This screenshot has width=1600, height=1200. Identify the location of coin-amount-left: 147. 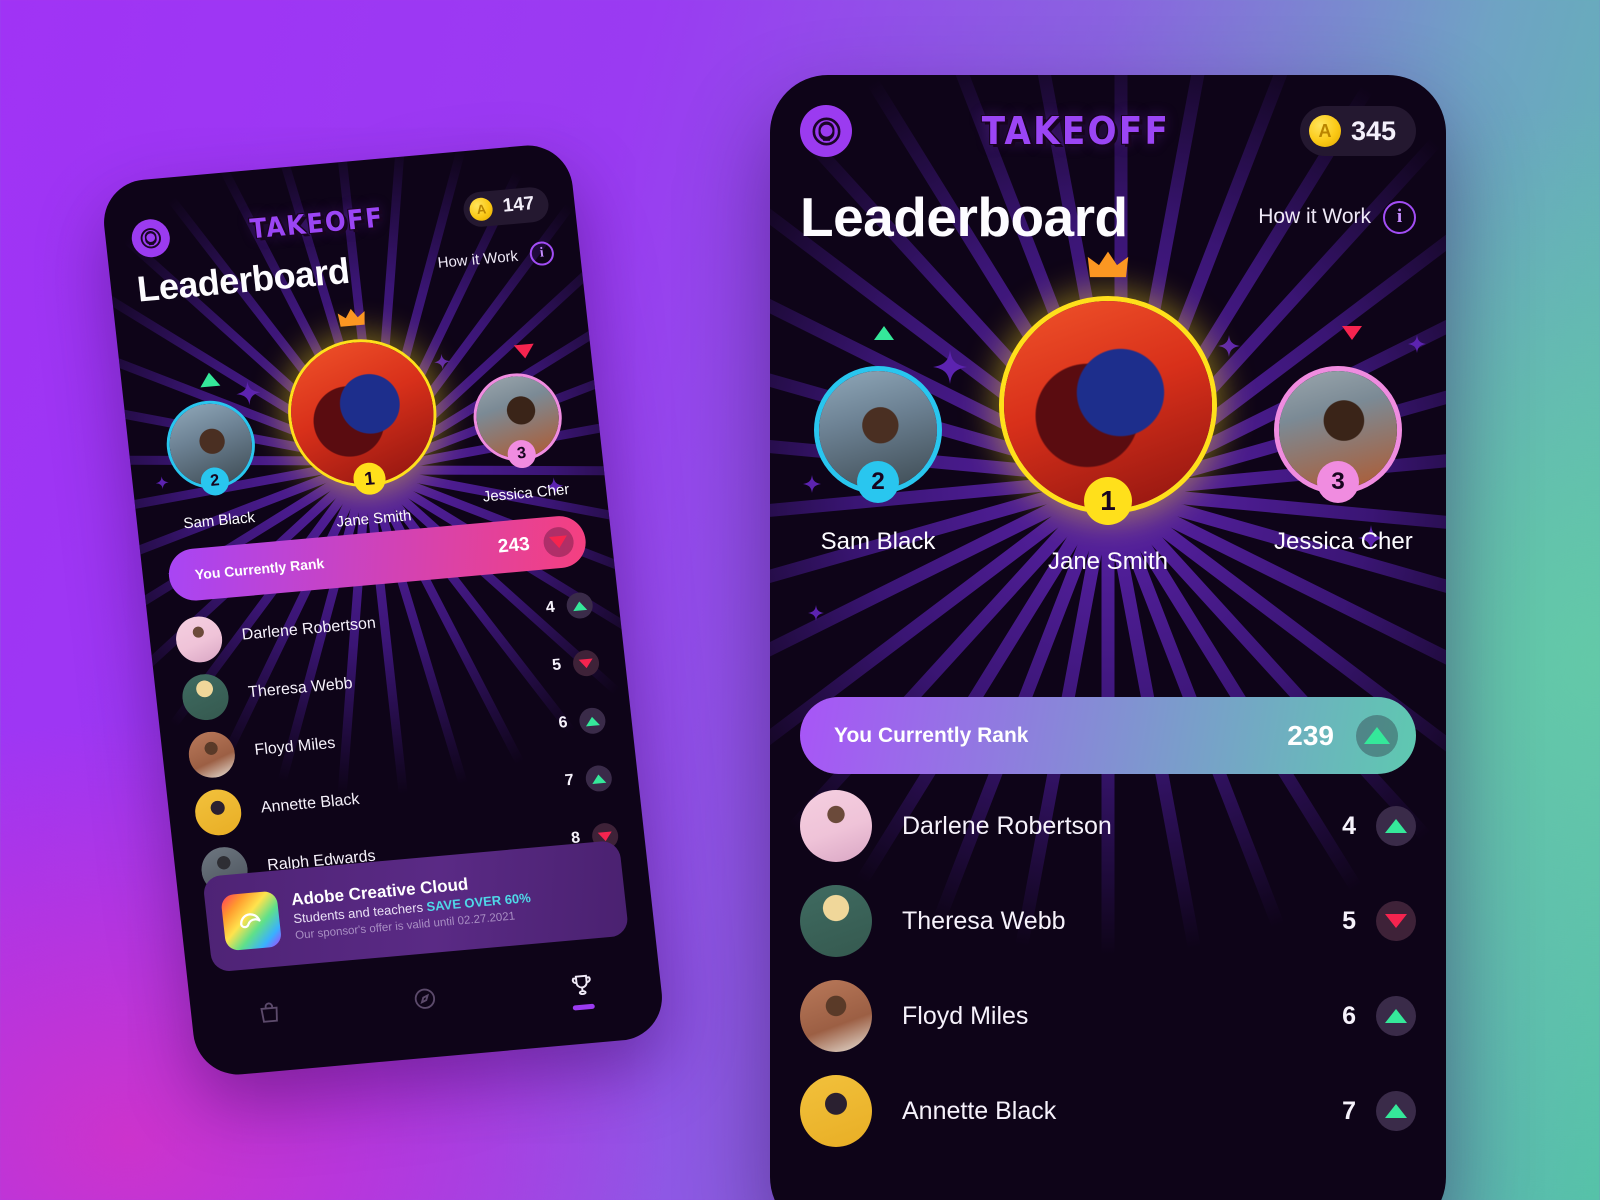
(518, 205).